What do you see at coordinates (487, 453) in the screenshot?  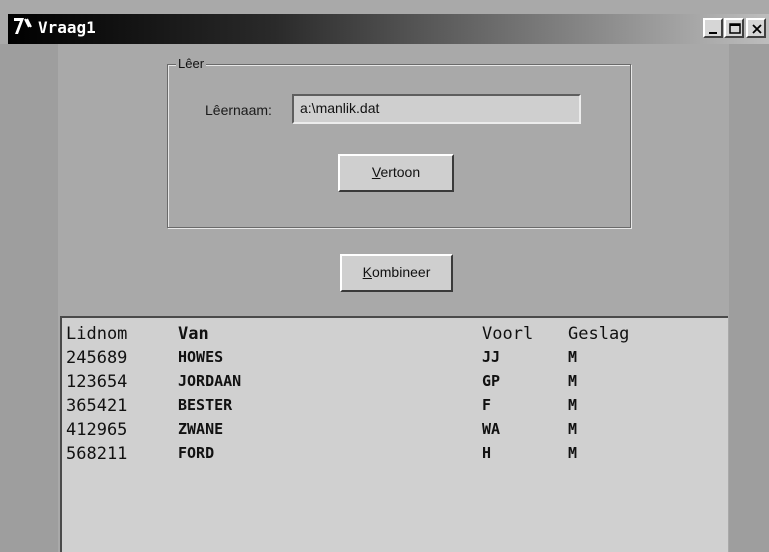 I see `cell-voorl: H` at bounding box center [487, 453].